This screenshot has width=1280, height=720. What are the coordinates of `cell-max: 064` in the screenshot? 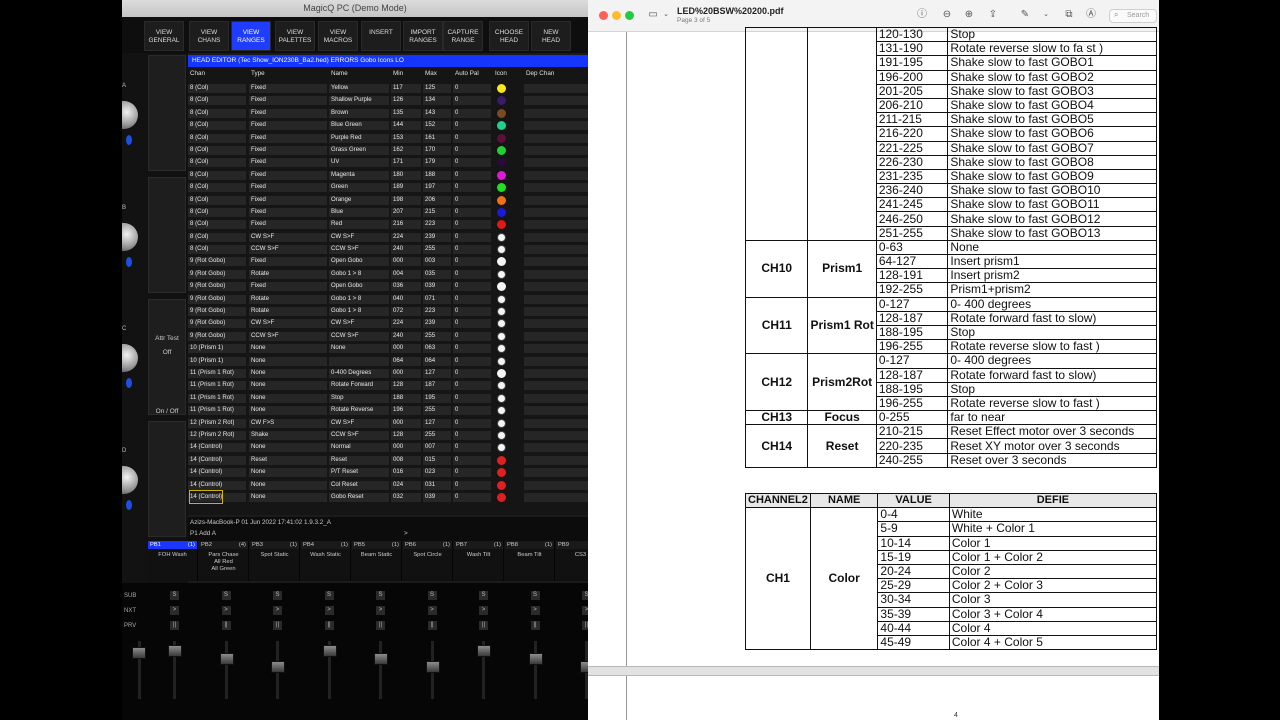 It's located at (430, 361).